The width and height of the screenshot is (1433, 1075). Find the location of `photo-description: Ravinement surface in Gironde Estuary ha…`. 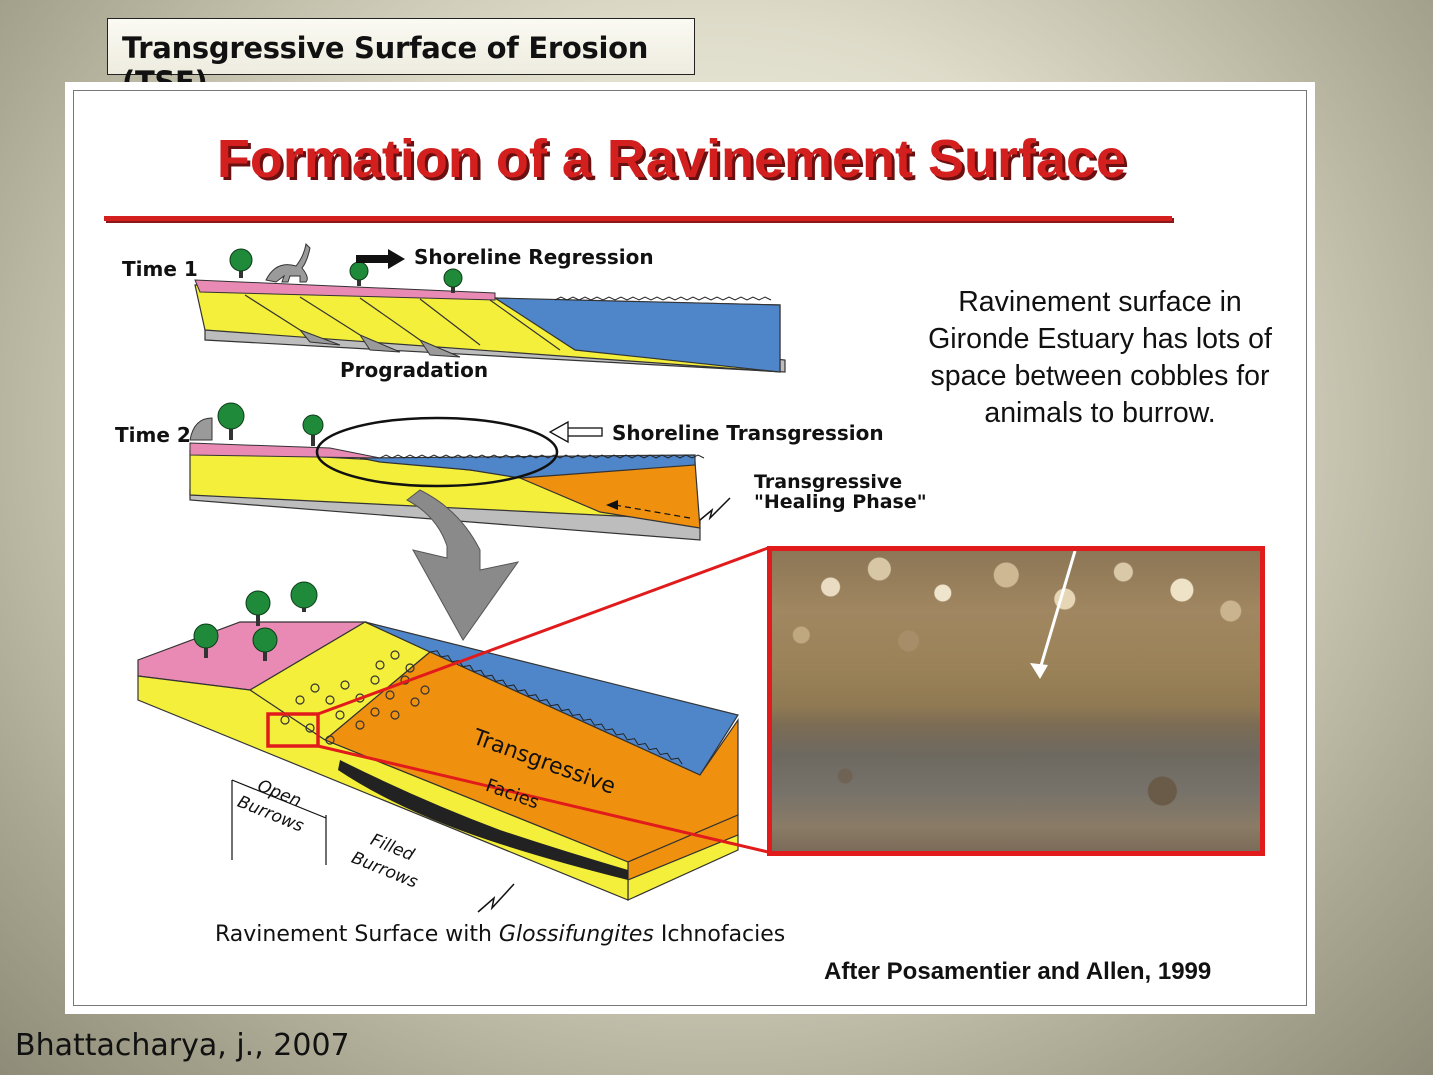

photo-description: Ravinement surface in Gironde Estuary ha… is located at coordinates (1100, 357).